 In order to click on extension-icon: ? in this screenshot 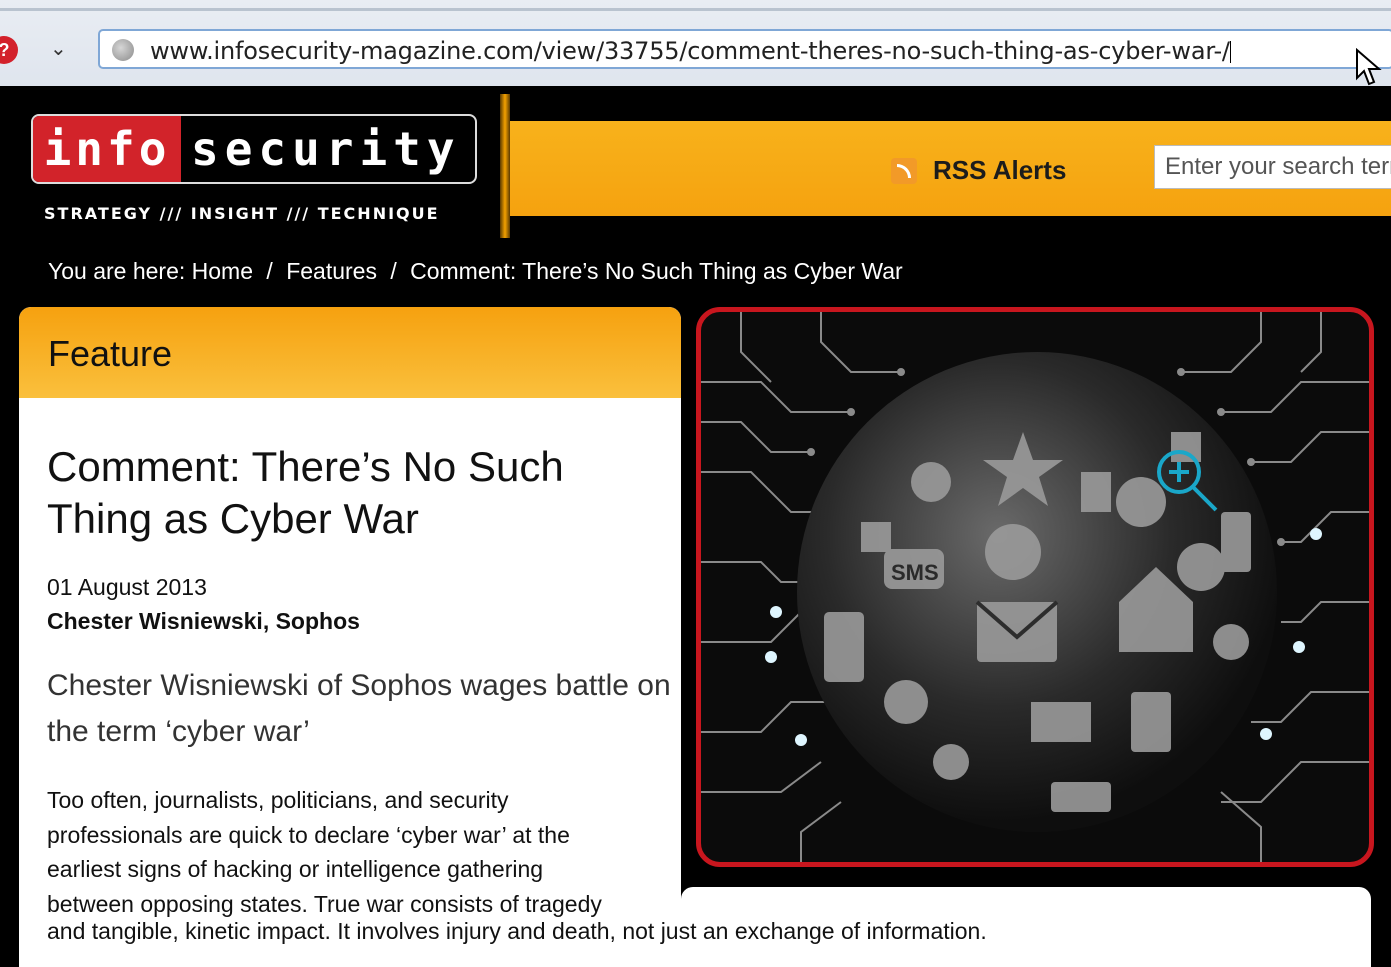, I will do `click(9, 50)`.